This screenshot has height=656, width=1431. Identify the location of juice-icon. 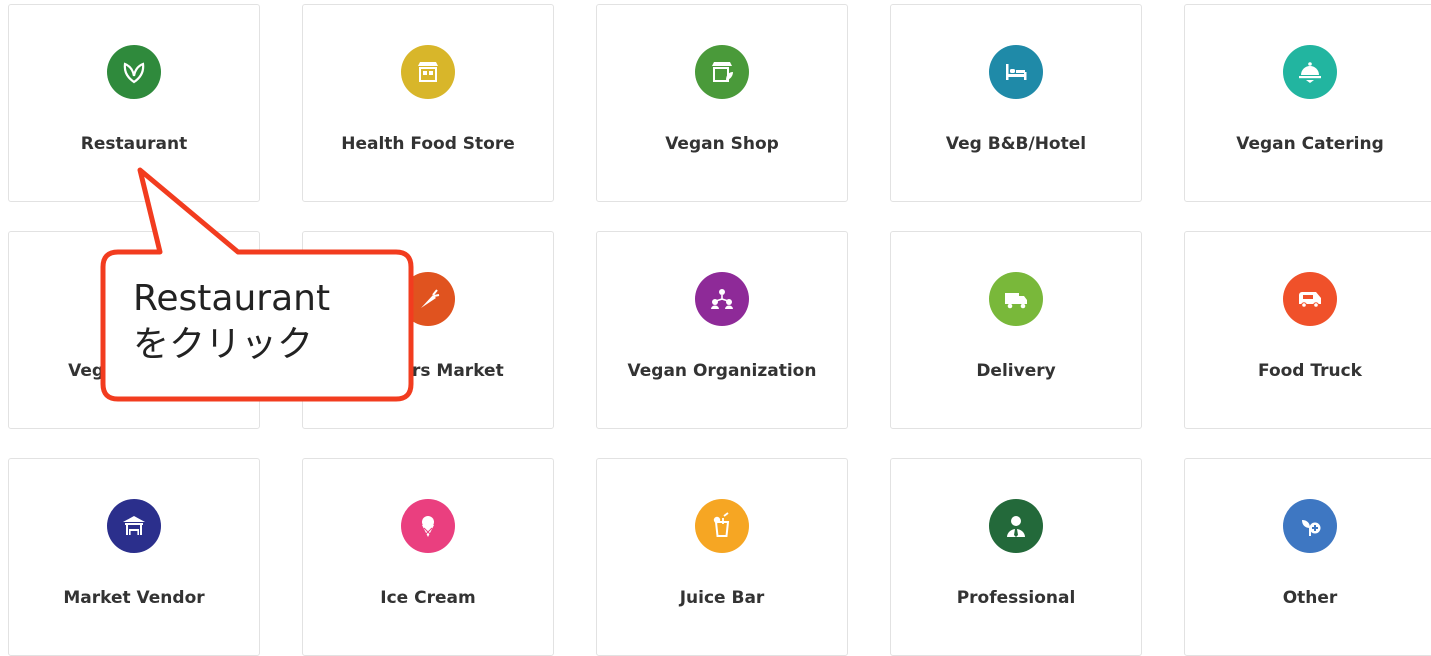
(722, 526).